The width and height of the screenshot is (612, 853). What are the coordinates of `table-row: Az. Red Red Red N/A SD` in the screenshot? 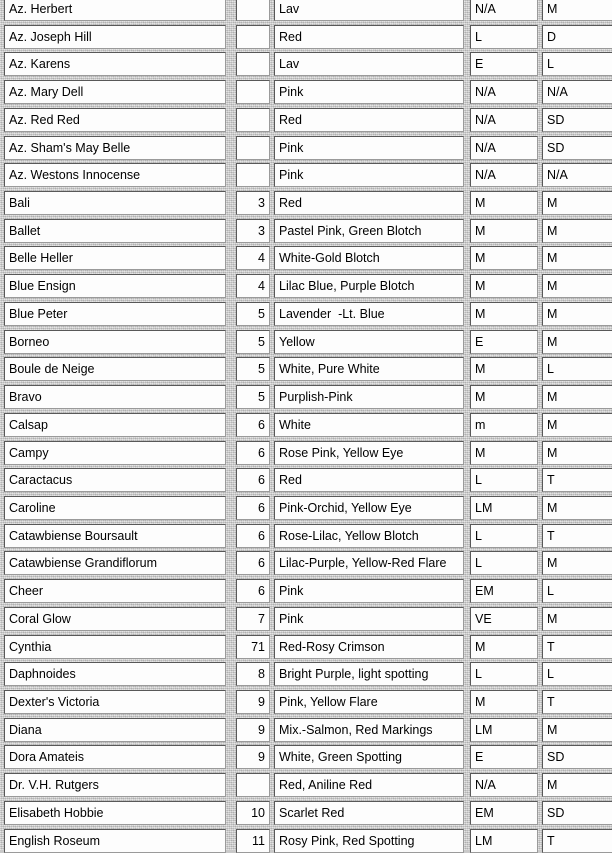 It's located at (306, 119).